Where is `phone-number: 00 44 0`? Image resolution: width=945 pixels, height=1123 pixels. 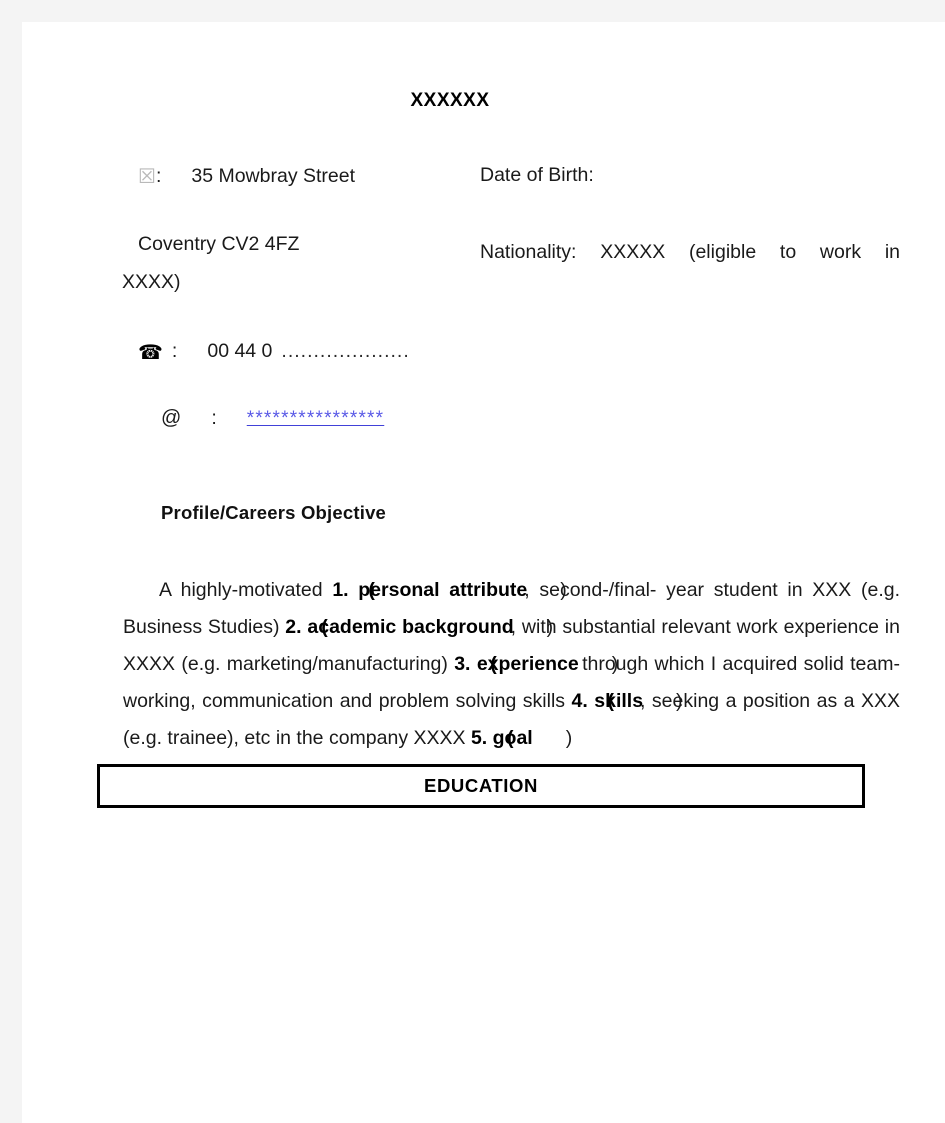 phone-number: 00 44 0 is located at coordinates (240, 351).